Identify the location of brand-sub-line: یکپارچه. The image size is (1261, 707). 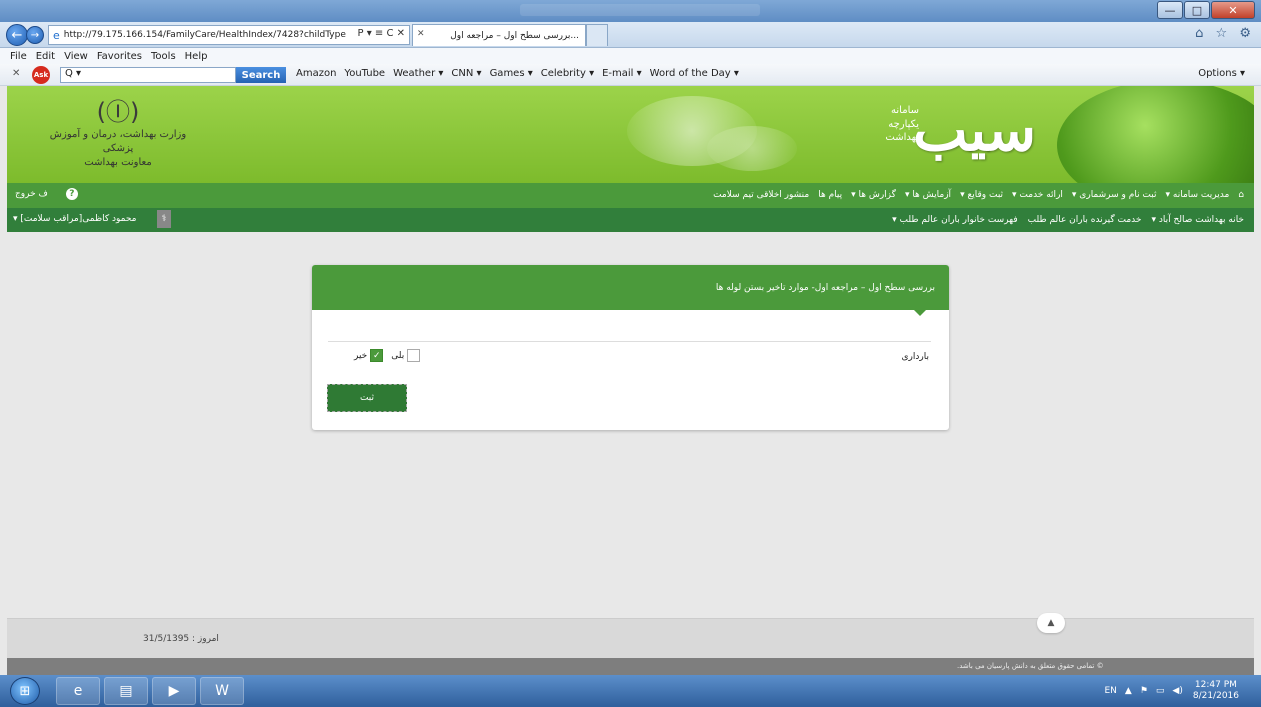
(903, 124).